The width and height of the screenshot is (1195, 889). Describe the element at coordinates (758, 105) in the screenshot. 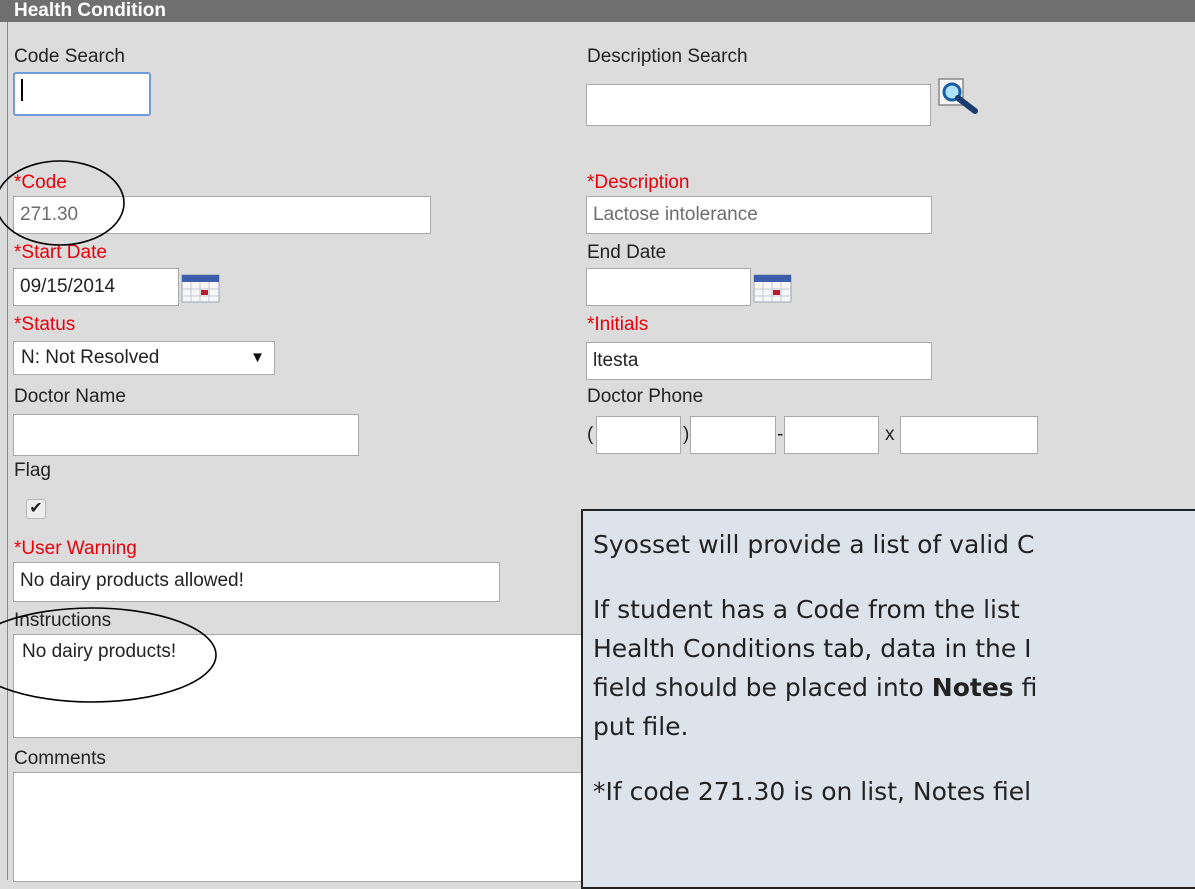

I see `description-search-input` at that location.